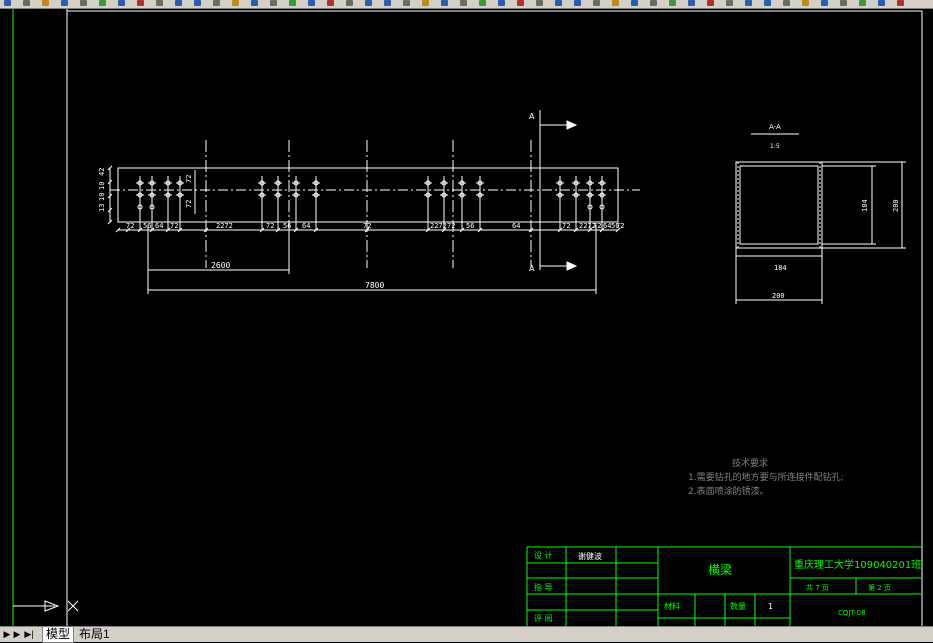 The height and width of the screenshot is (643, 933). Describe the element at coordinates (728, 491) in the screenshot. I see `tech-notes-line2: 2.表面喷涂防锈漆。` at that location.